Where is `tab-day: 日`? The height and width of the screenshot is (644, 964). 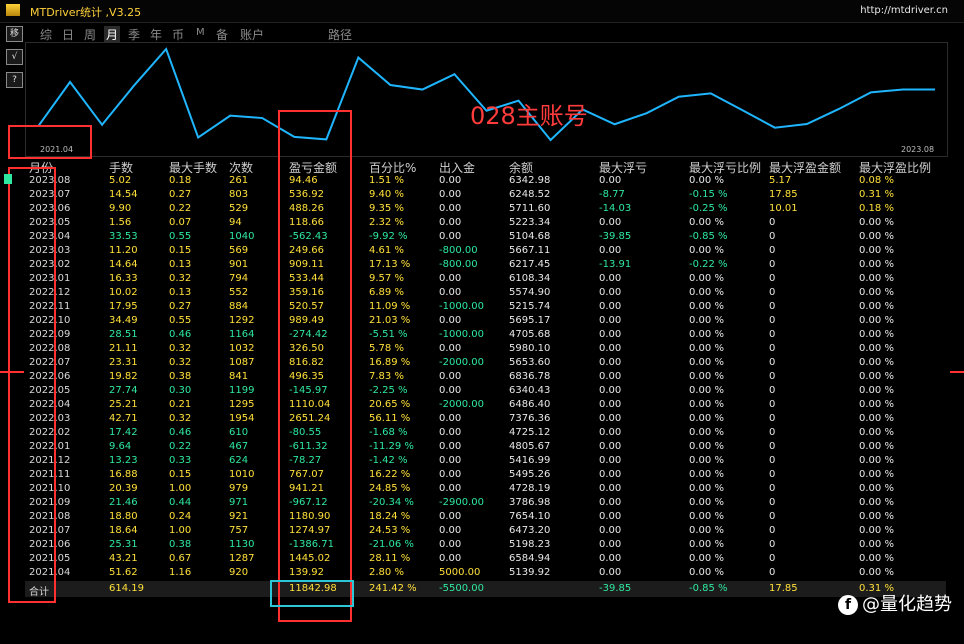
tab-day: 日 is located at coordinates (68, 34).